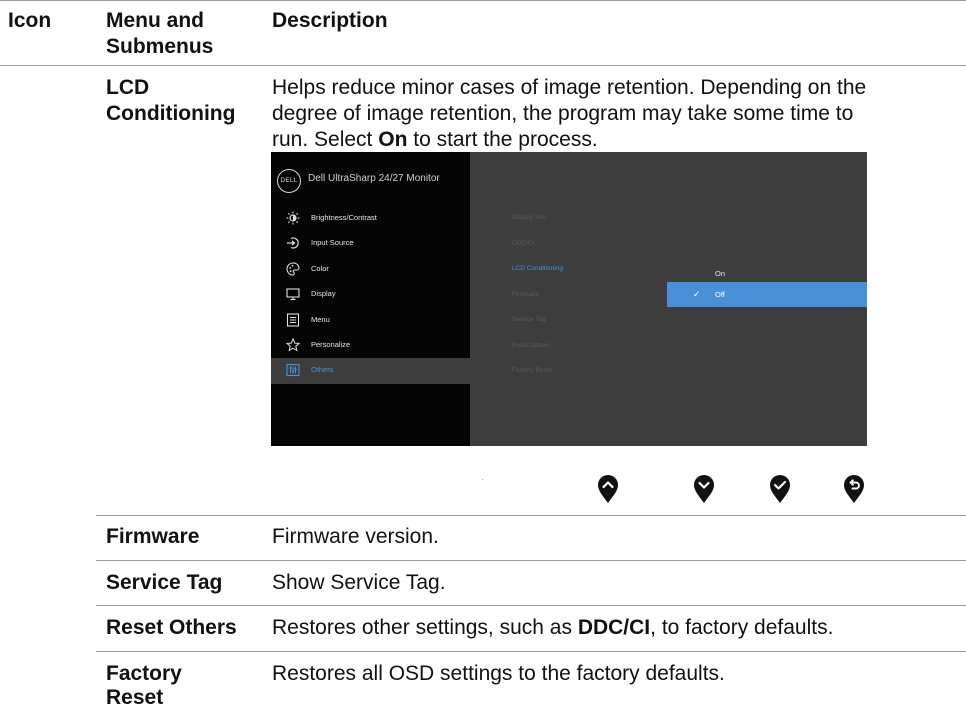  I want to click on reset-others-desc-suffix: , to factory defaults., so click(742, 627).